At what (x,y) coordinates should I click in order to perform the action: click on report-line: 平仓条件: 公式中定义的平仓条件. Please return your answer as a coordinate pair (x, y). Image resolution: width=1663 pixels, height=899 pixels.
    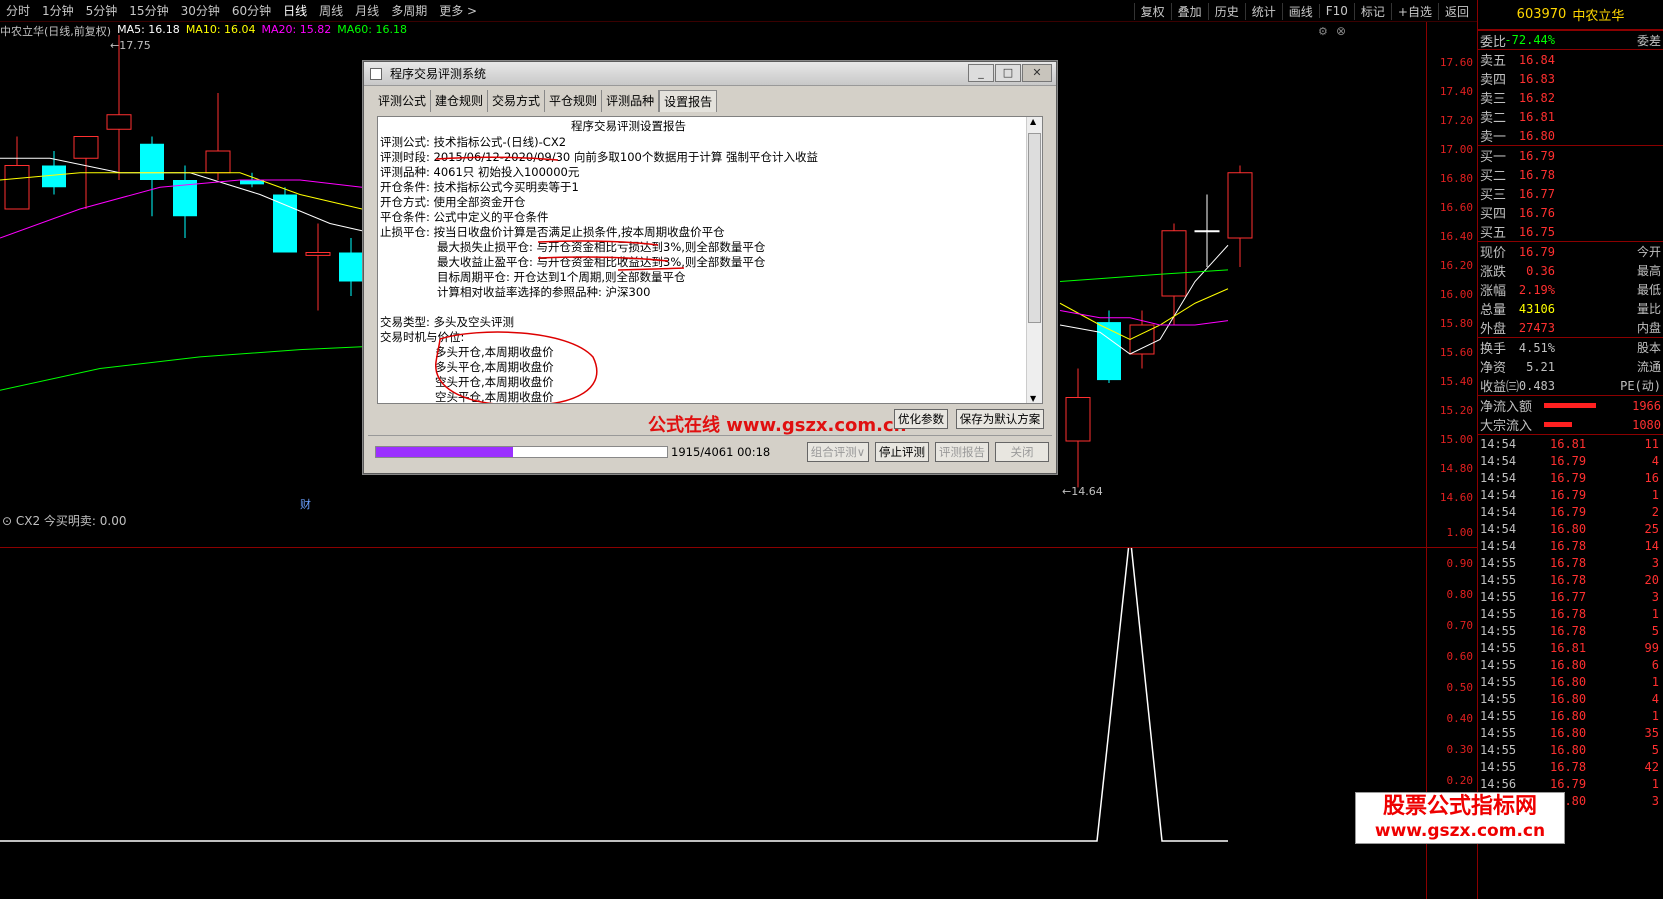
    Looking at the image, I should click on (464, 217).